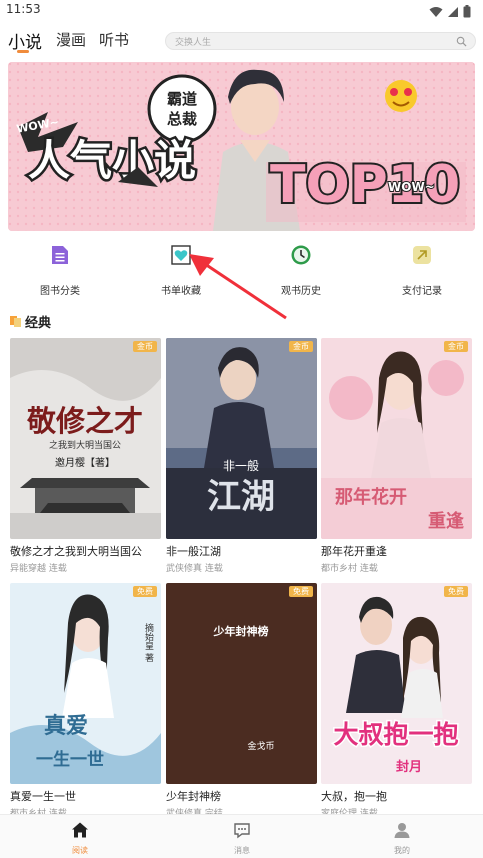 This screenshot has height=858, width=483. I want to click on cover-author: 邀月樱【著】, so click(85, 462).